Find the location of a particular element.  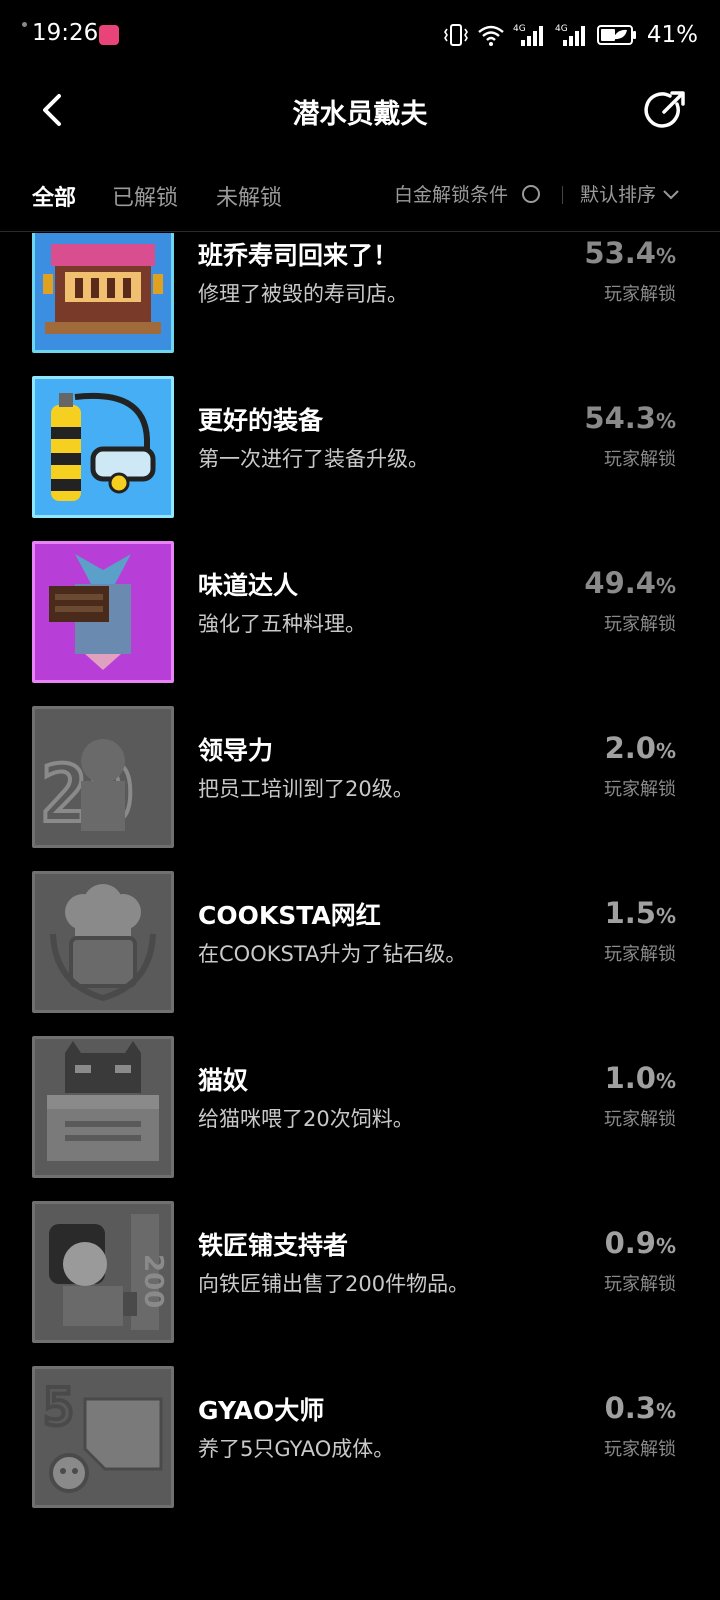

unlock-percentage-value: 1.0 is located at coordinates (630, 1078).